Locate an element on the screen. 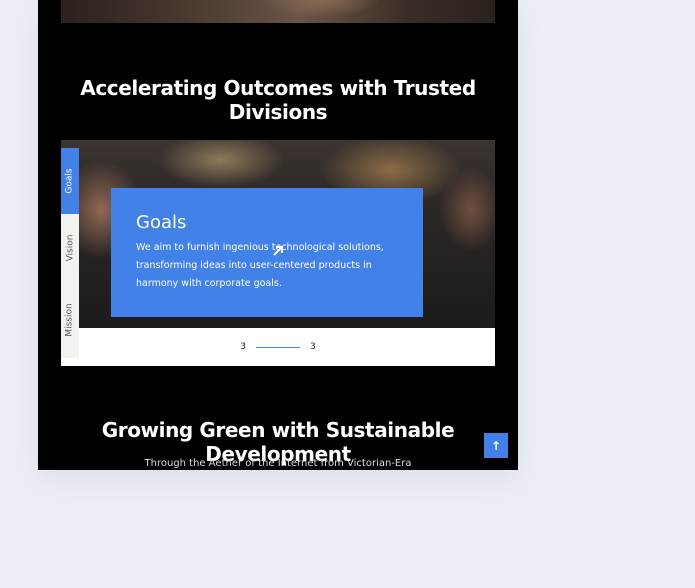 The height and width of the screenshot is (588, 695). top-image is located at coordinates (278, 11).